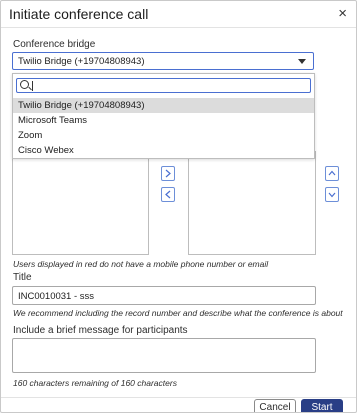 Image resolution: width=357 pixels, height=413 pixels. Describe the element at coordinates (178, 27) in the screenshot. I see `header-divider` at that location.